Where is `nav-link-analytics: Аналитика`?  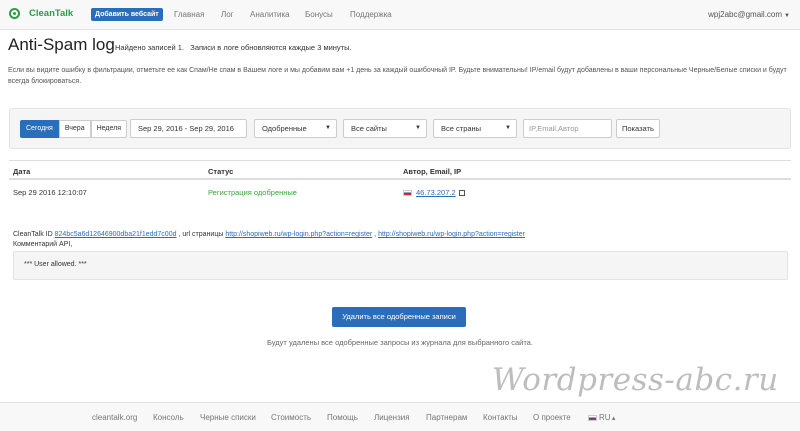 nav-link-analytics: Аналитика is located at coordinates (270, 14).